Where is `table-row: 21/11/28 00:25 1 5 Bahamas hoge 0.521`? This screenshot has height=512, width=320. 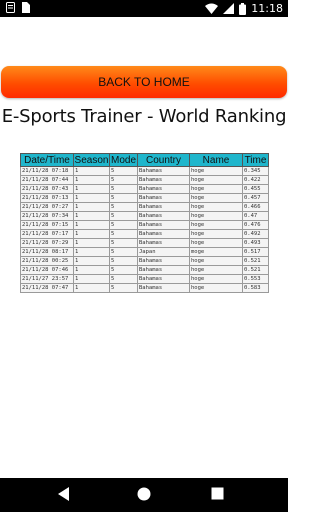
table-row: 21/11/28 00:25 1 5 Bahamas hoge 0.521 is located at coordinates (144, 261).